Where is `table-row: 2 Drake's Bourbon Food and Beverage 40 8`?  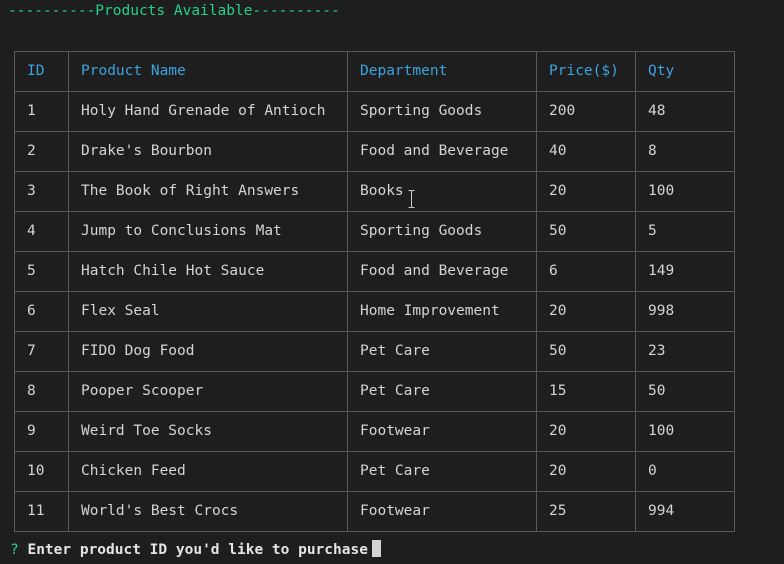 table-row: 2 Drake's Bourbon Food and Beverage 40 8 is located at coordinates (374, 151).